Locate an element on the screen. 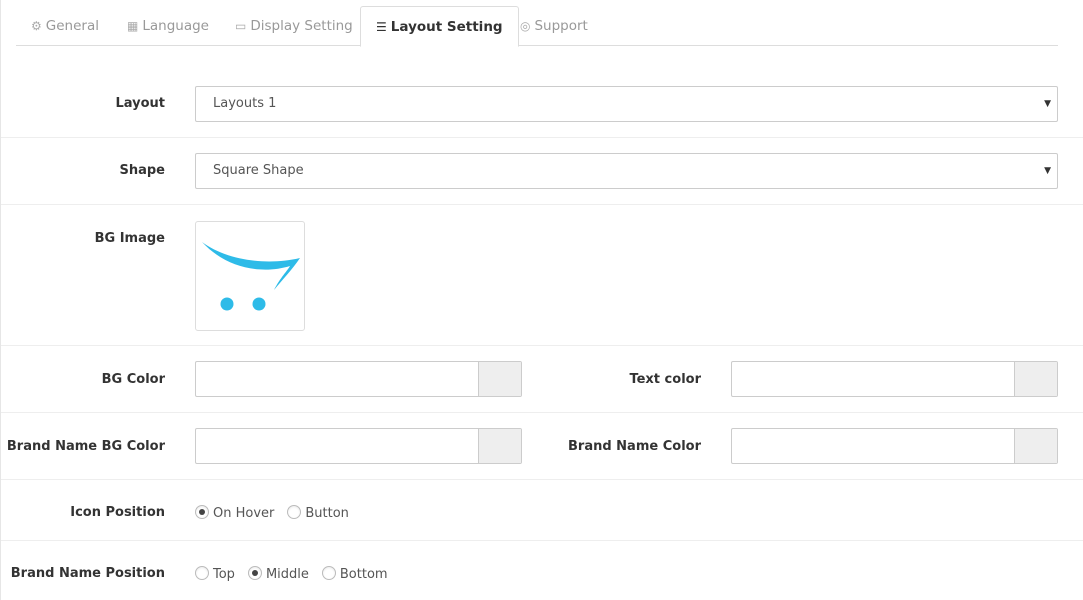 The height and width of the screenshot is (600, 1083). brand-bg-color-label: Brand Name BG Color is located at coordinates (85, 446).